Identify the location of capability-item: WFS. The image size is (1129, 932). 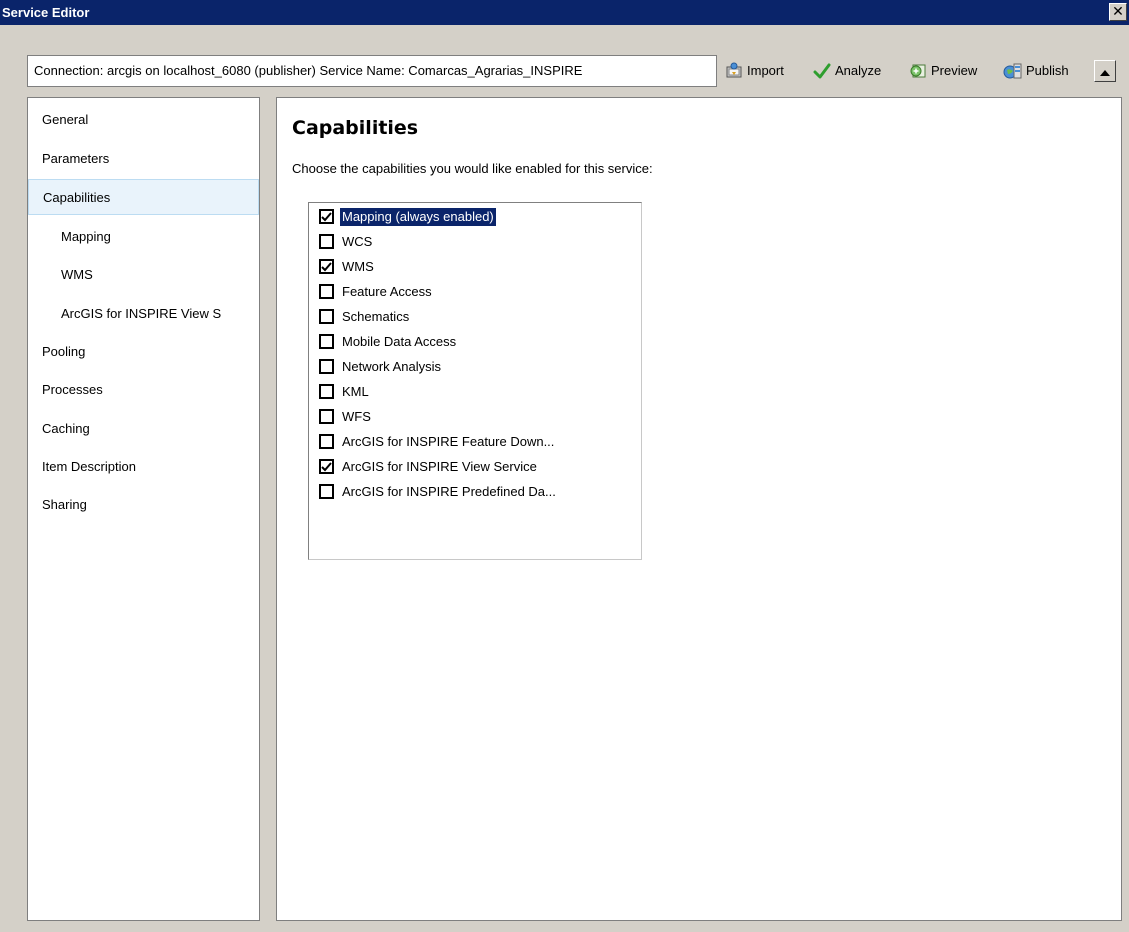
(346, 416).